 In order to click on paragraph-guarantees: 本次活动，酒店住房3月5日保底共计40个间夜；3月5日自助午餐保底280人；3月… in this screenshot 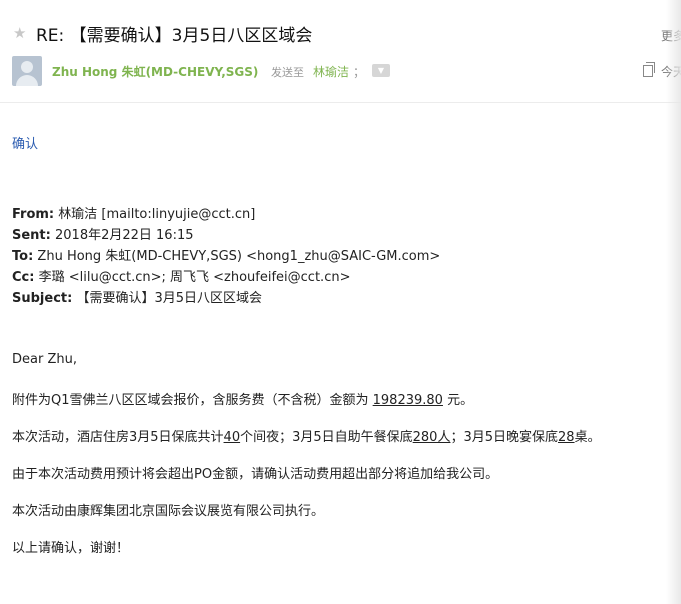, I will do `click(306, 435)`.